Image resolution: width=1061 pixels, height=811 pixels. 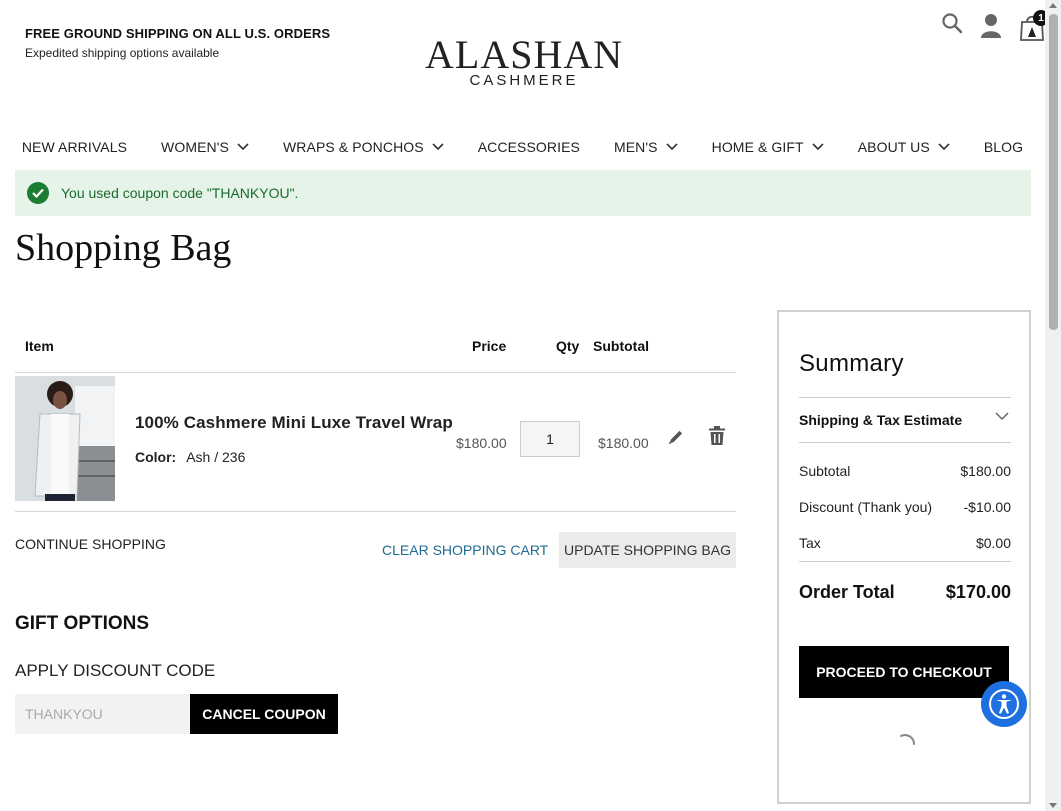 What do you see at coordinates (1053, 805) in the screenshot?
I see `scroll-down-icon` at bounding box center [1053, 805].